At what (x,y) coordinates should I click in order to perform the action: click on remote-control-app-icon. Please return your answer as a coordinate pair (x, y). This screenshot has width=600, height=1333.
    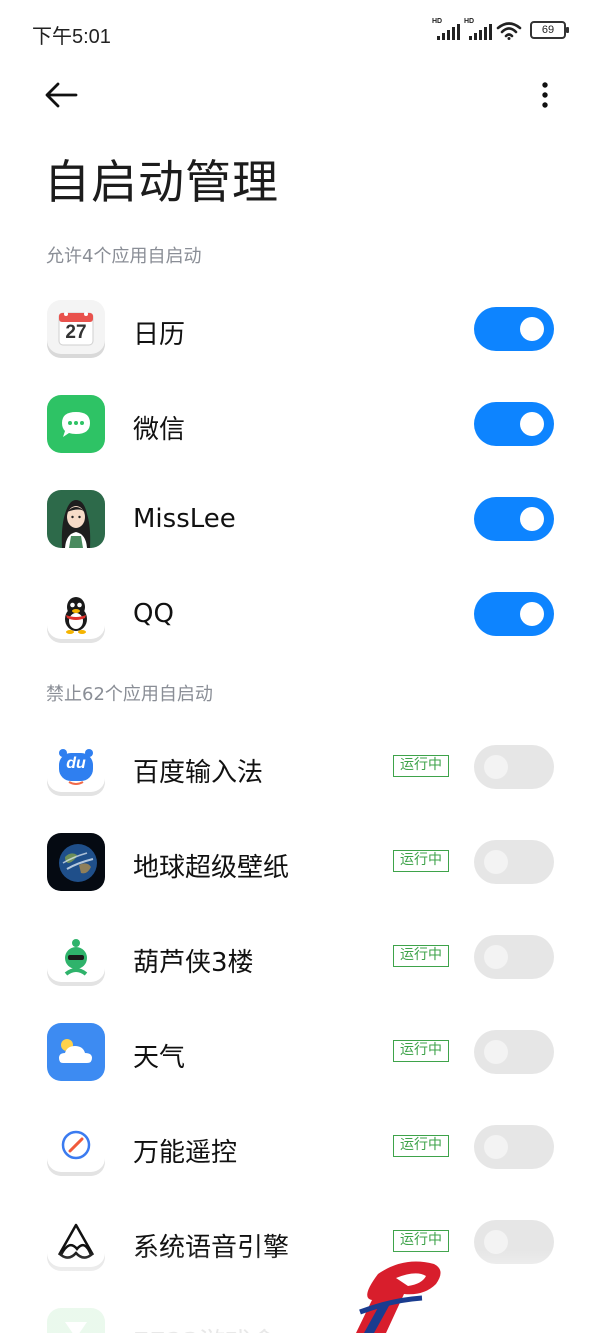
    Looking at the image, I should click on (76, 1147).